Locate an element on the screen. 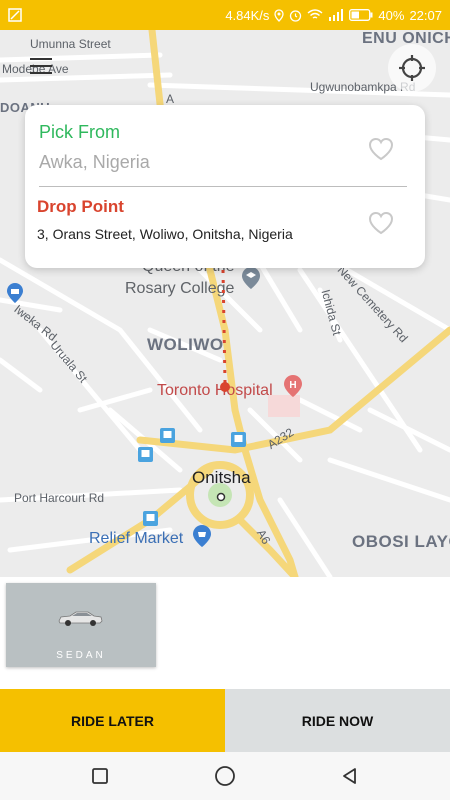  status-indicators: 4.84K/s 40% 22:07 is located at coordinates (333, 15).